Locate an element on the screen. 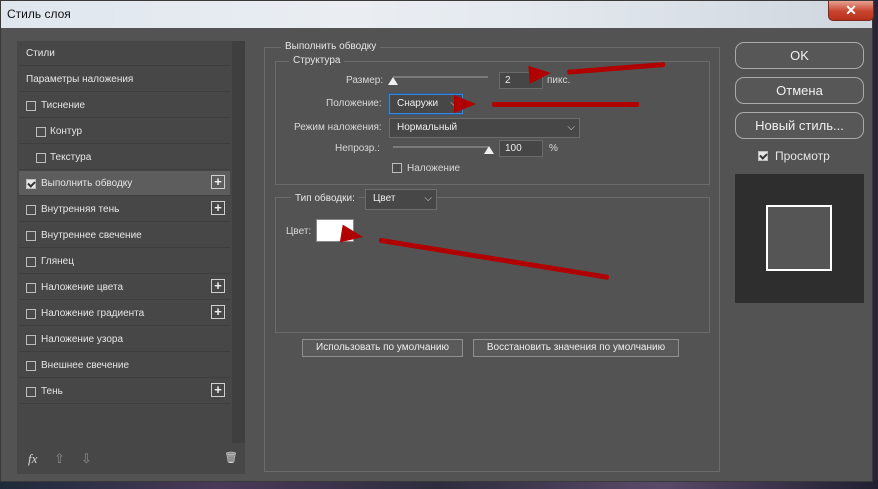 The image size is (878, 489). sidebar-item: Контур is located at coordinates (124, 131).